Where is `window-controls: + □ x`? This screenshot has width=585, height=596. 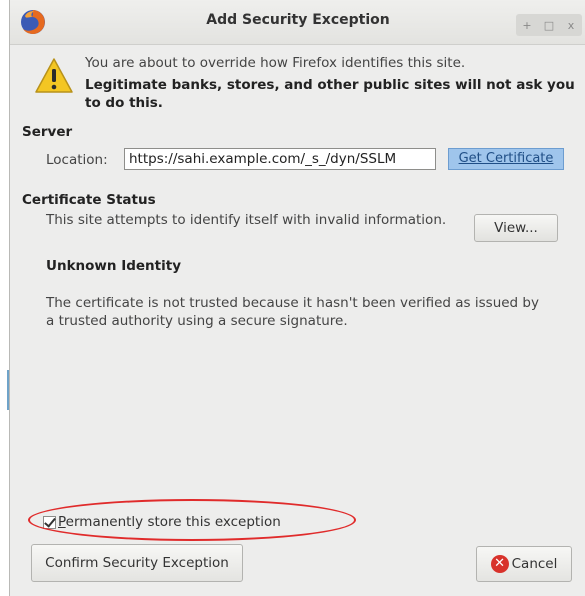 window-controls: + □ x is located at coordinates (549, 25).